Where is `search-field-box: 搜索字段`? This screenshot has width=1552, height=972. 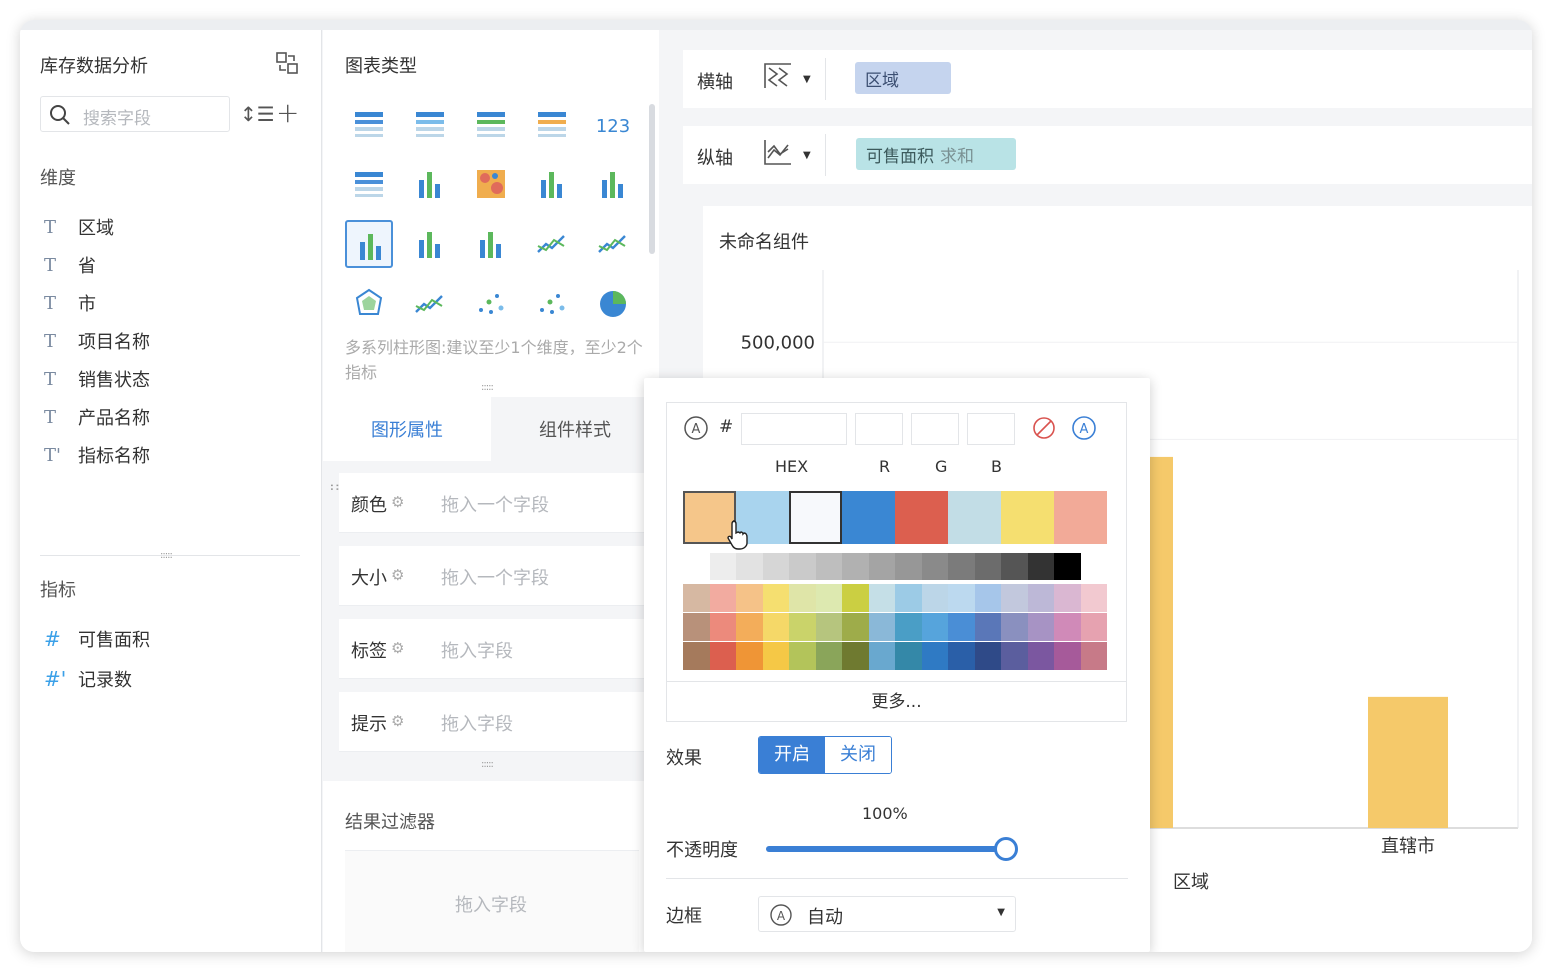
search-field-box: 搜索字段 is located at coordinates (135, 114).